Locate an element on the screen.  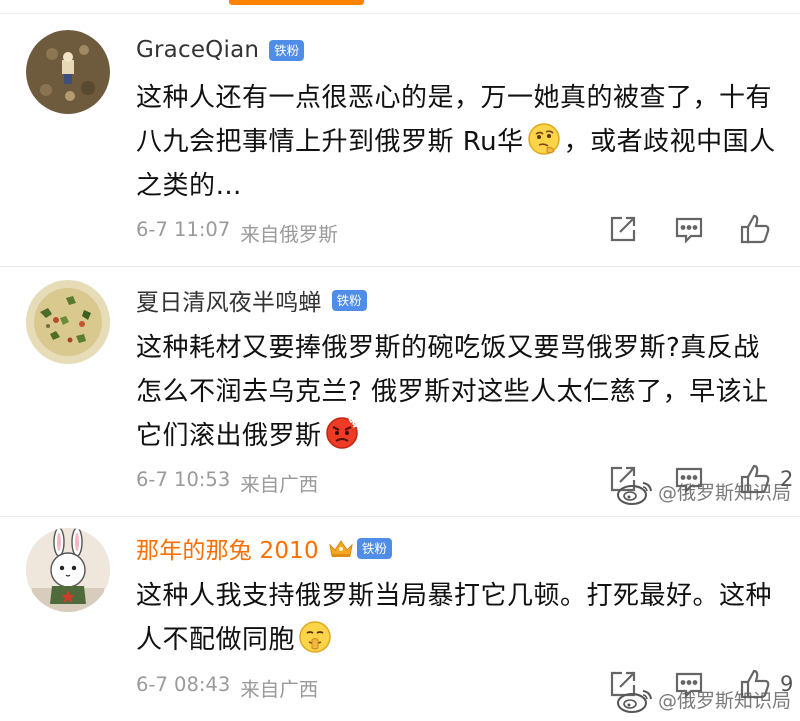
comment-text: 这种人我支持俄罗斯当局暴打它几顿。打死最好。这种人不配做同胞 is located at coordinates (461, 618).